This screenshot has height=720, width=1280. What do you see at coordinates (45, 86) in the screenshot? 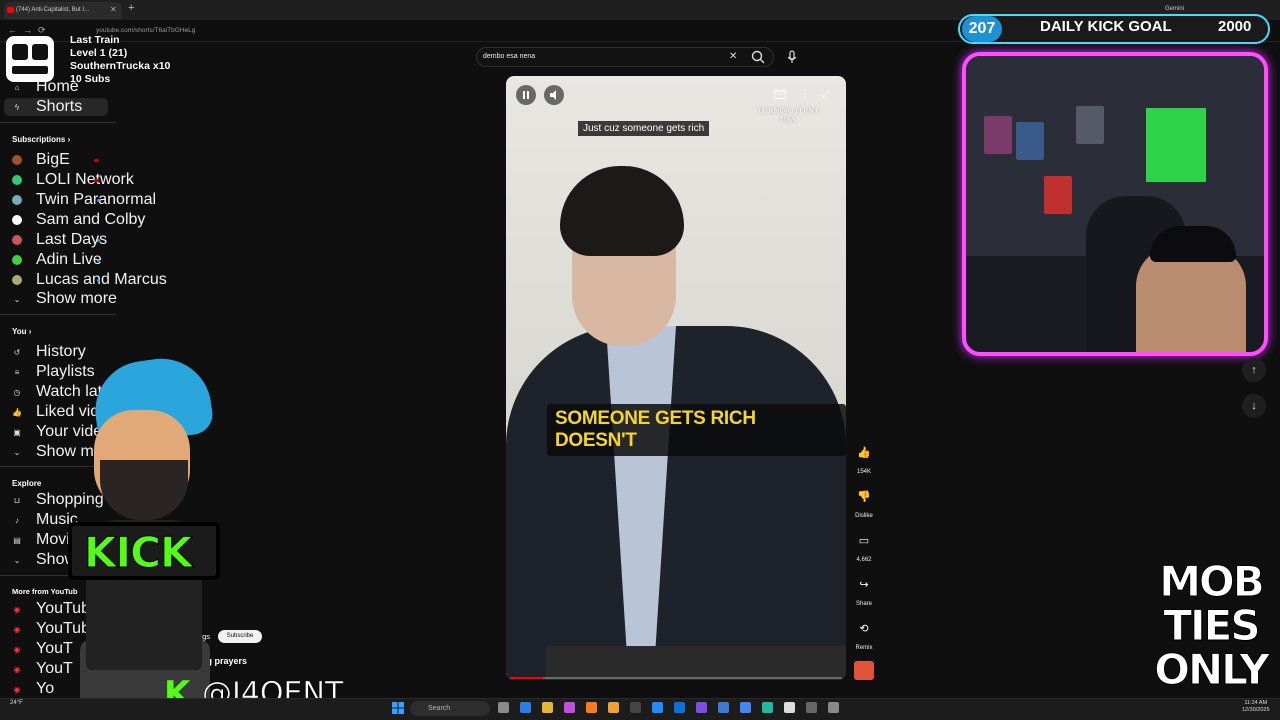
I see `sidebar-item-home: ⌂ Home` at bounding box center [45, 86].